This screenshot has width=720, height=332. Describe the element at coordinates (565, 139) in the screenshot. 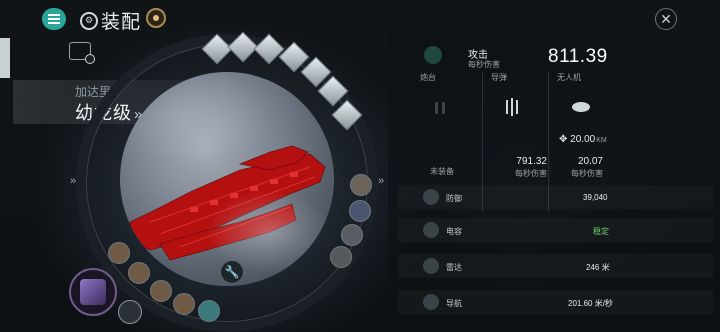

I see `drone-range-icon: ✥` at that location.